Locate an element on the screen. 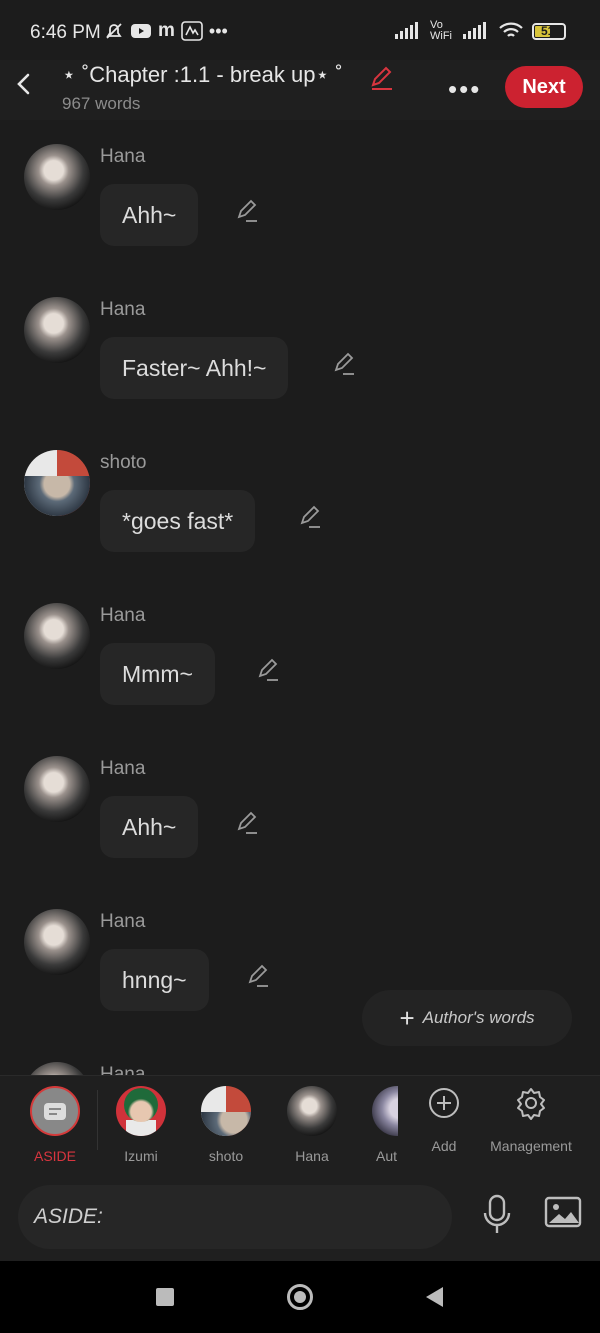 This screenshot has width=600, height=1333. message-bubble: hnng~ is located at coordinates (154, 980).